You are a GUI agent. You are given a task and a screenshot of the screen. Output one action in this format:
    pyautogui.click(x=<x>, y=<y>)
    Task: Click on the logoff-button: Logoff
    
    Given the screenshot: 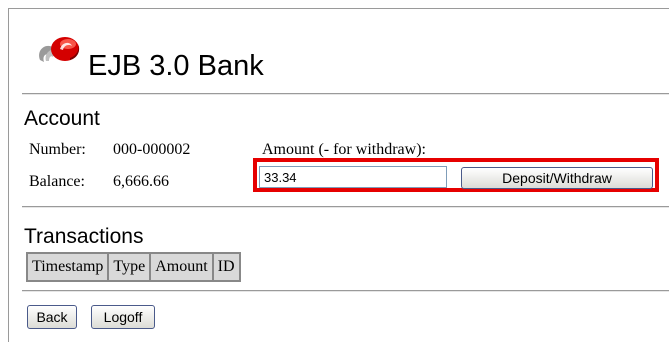 What is the action you would take?
    pyautogui.click(x=123, y=317)
    